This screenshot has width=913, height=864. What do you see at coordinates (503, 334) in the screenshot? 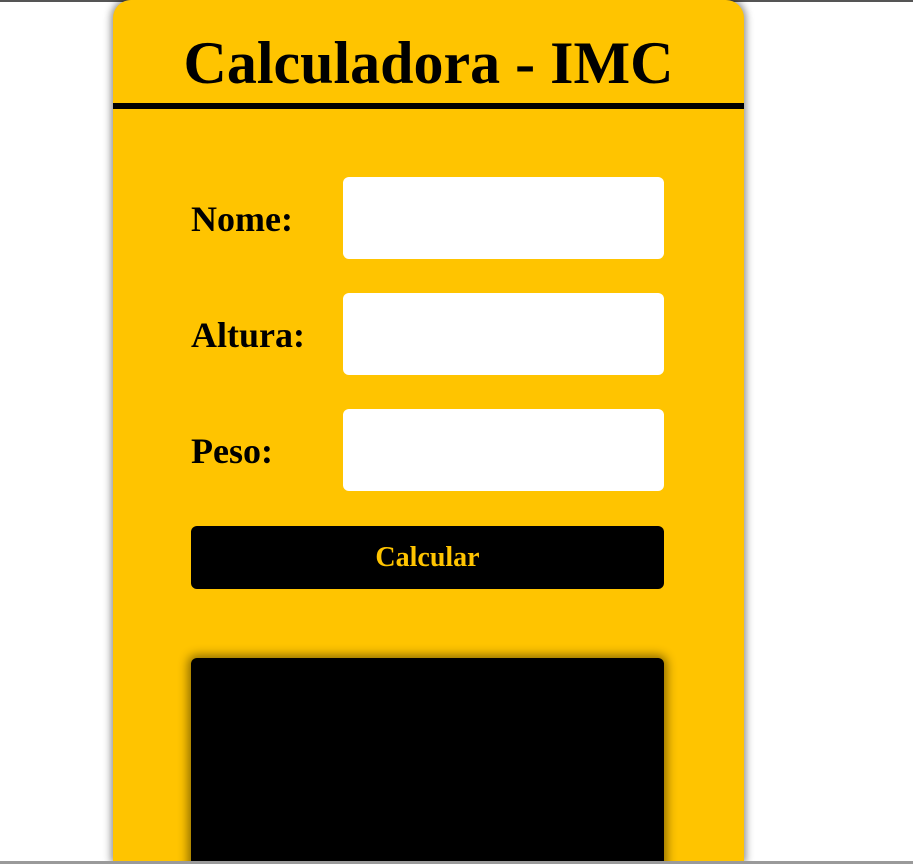
I see `height-input` at bounding box center [503, 334].